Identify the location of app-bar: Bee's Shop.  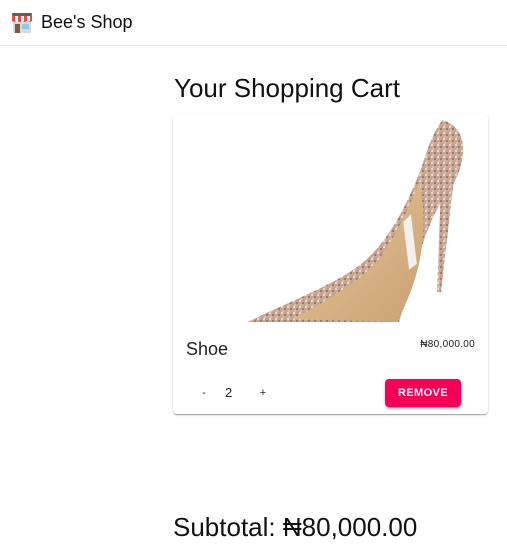
(253, 23).